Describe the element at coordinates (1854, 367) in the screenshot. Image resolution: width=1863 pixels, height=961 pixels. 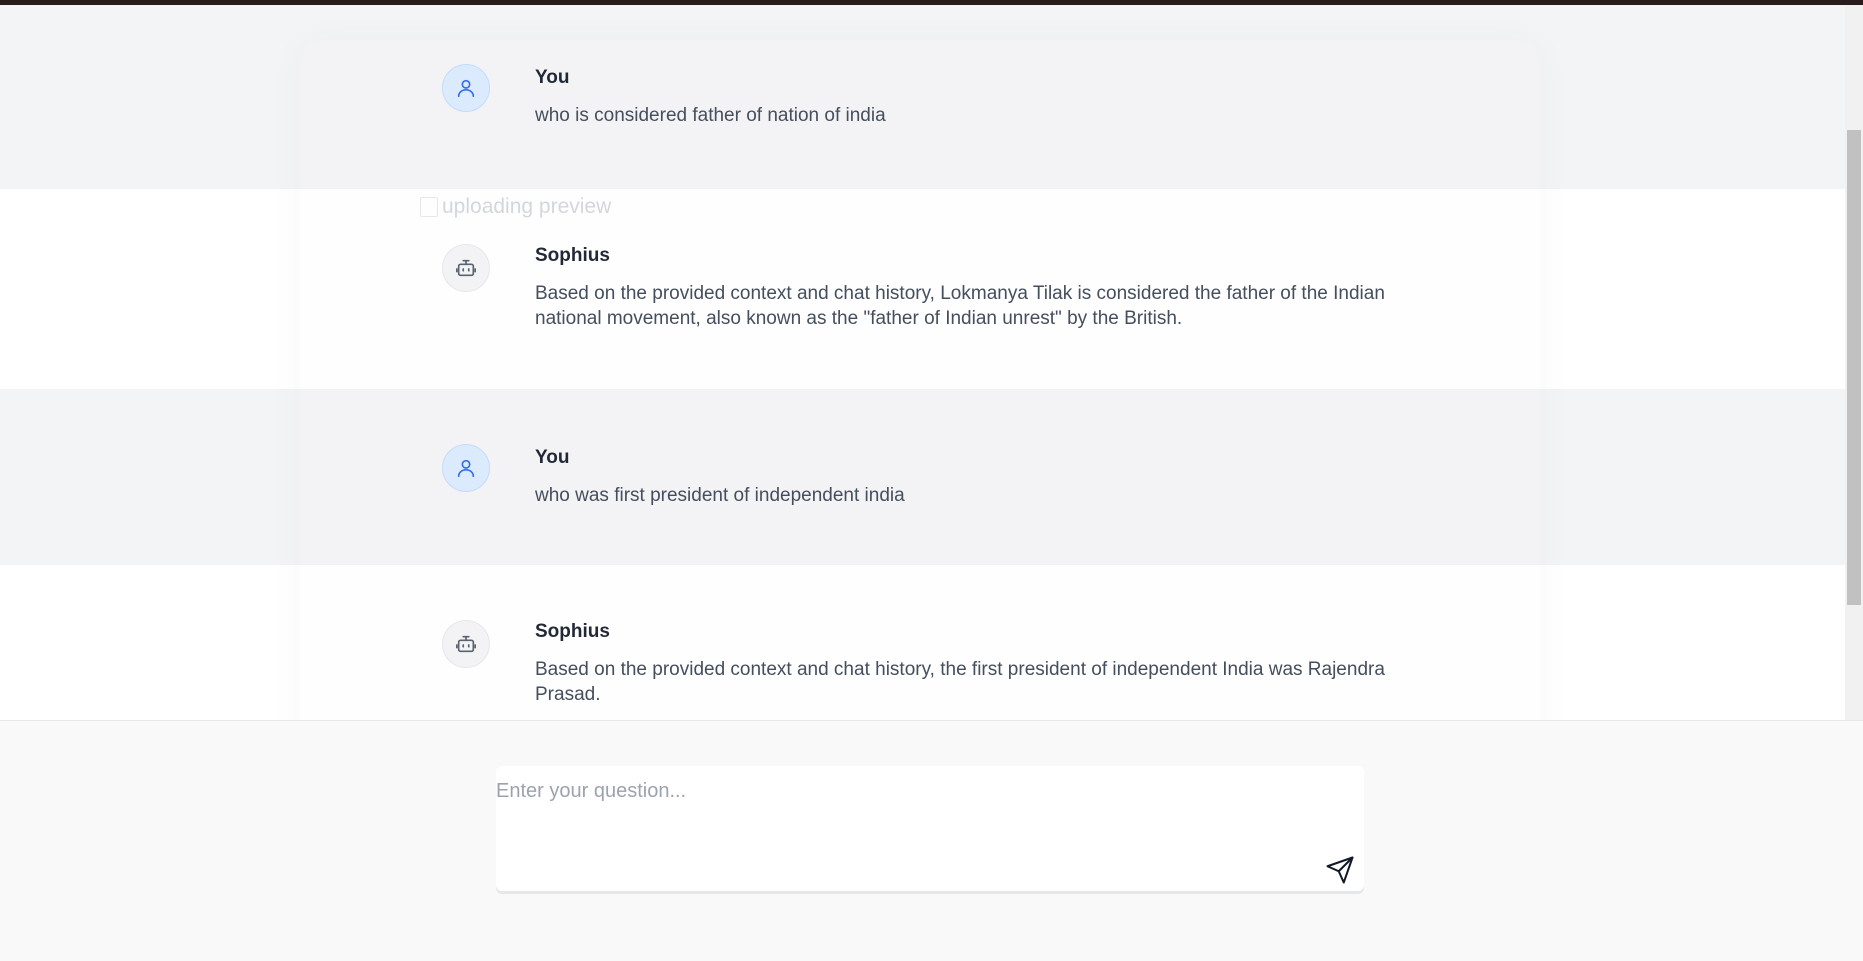
I see `scrollbar-thumb` at that location.